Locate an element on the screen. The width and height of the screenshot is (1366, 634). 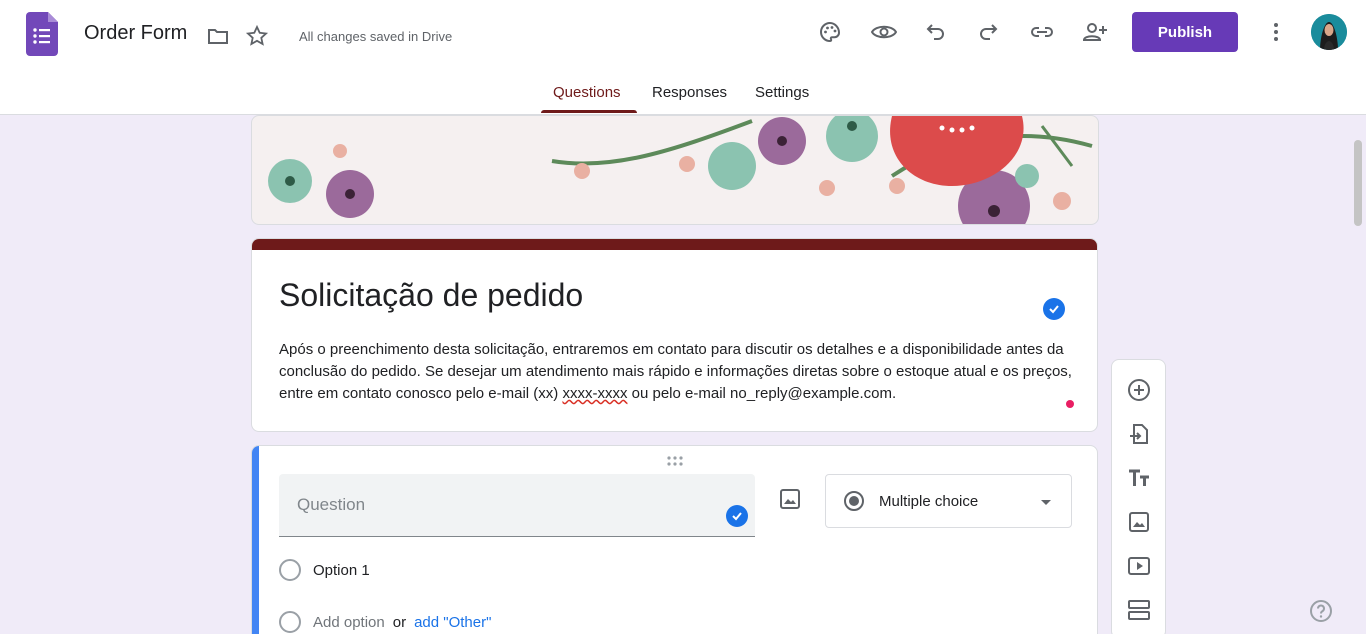
header-banner-image is located at coordinates (675, 170).